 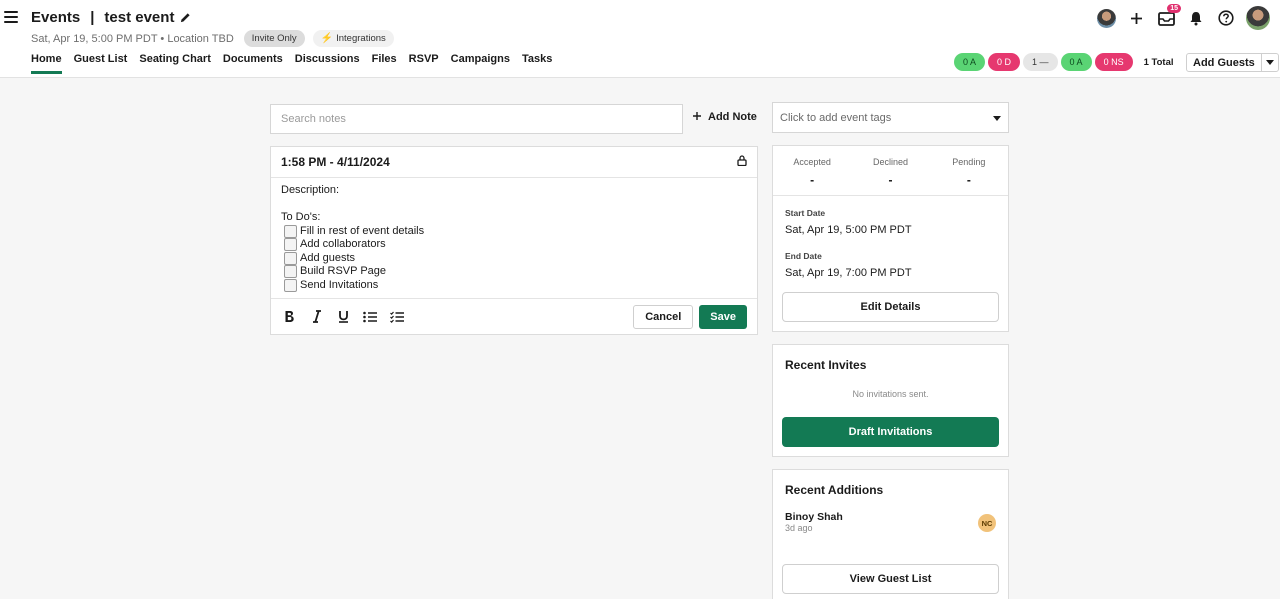 I want to click on add-guests-button: Add Guests, so click(x=1232, y=62).